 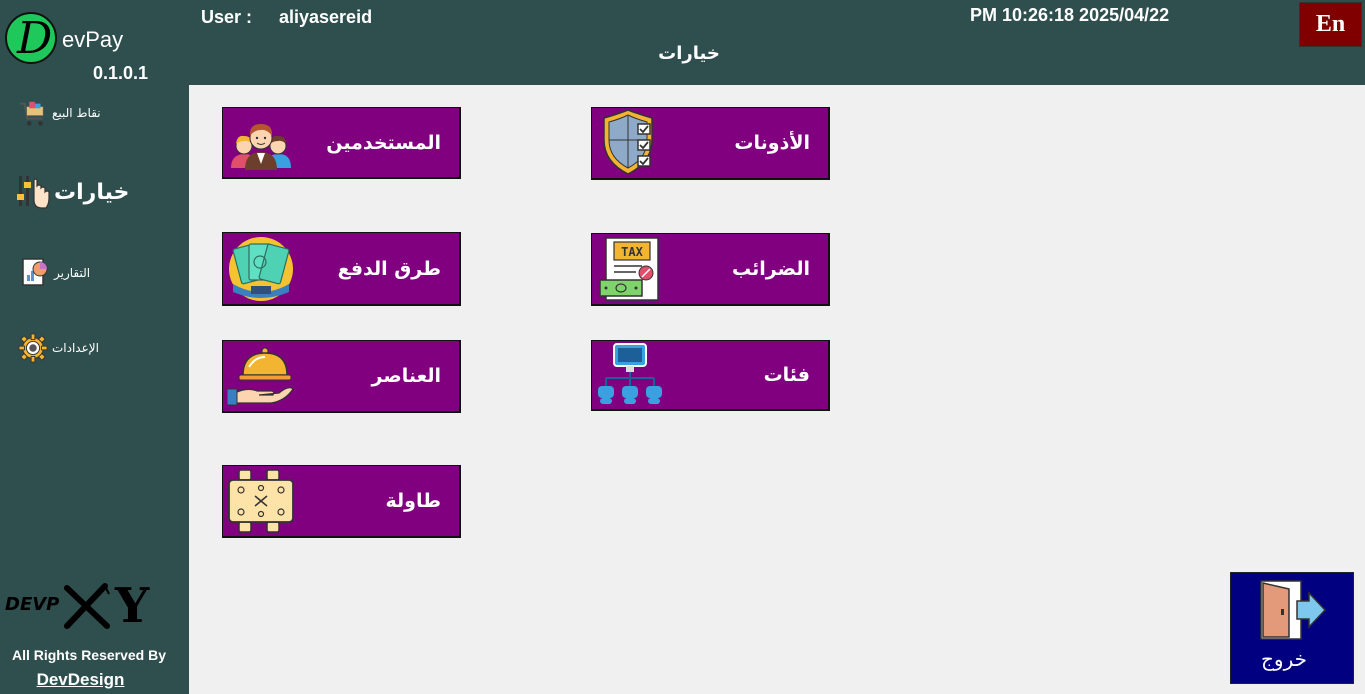 I want to click on app-logo: D, so click(x=31, y=38).